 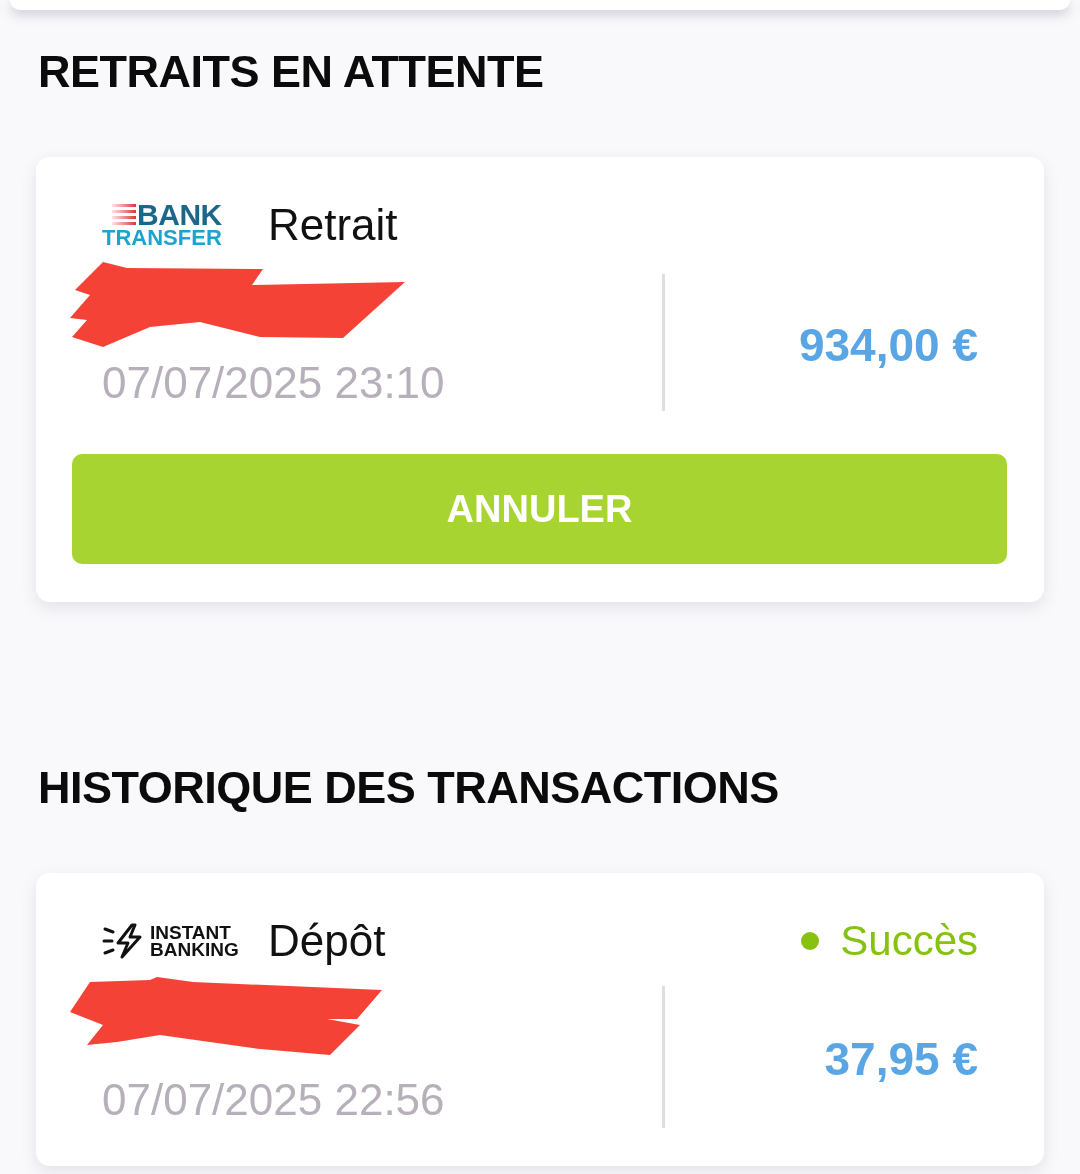 What do you see at coordinates (909, 941) in the screenshot?
I see `status-label: Succès` at bounding box center [909, 941].